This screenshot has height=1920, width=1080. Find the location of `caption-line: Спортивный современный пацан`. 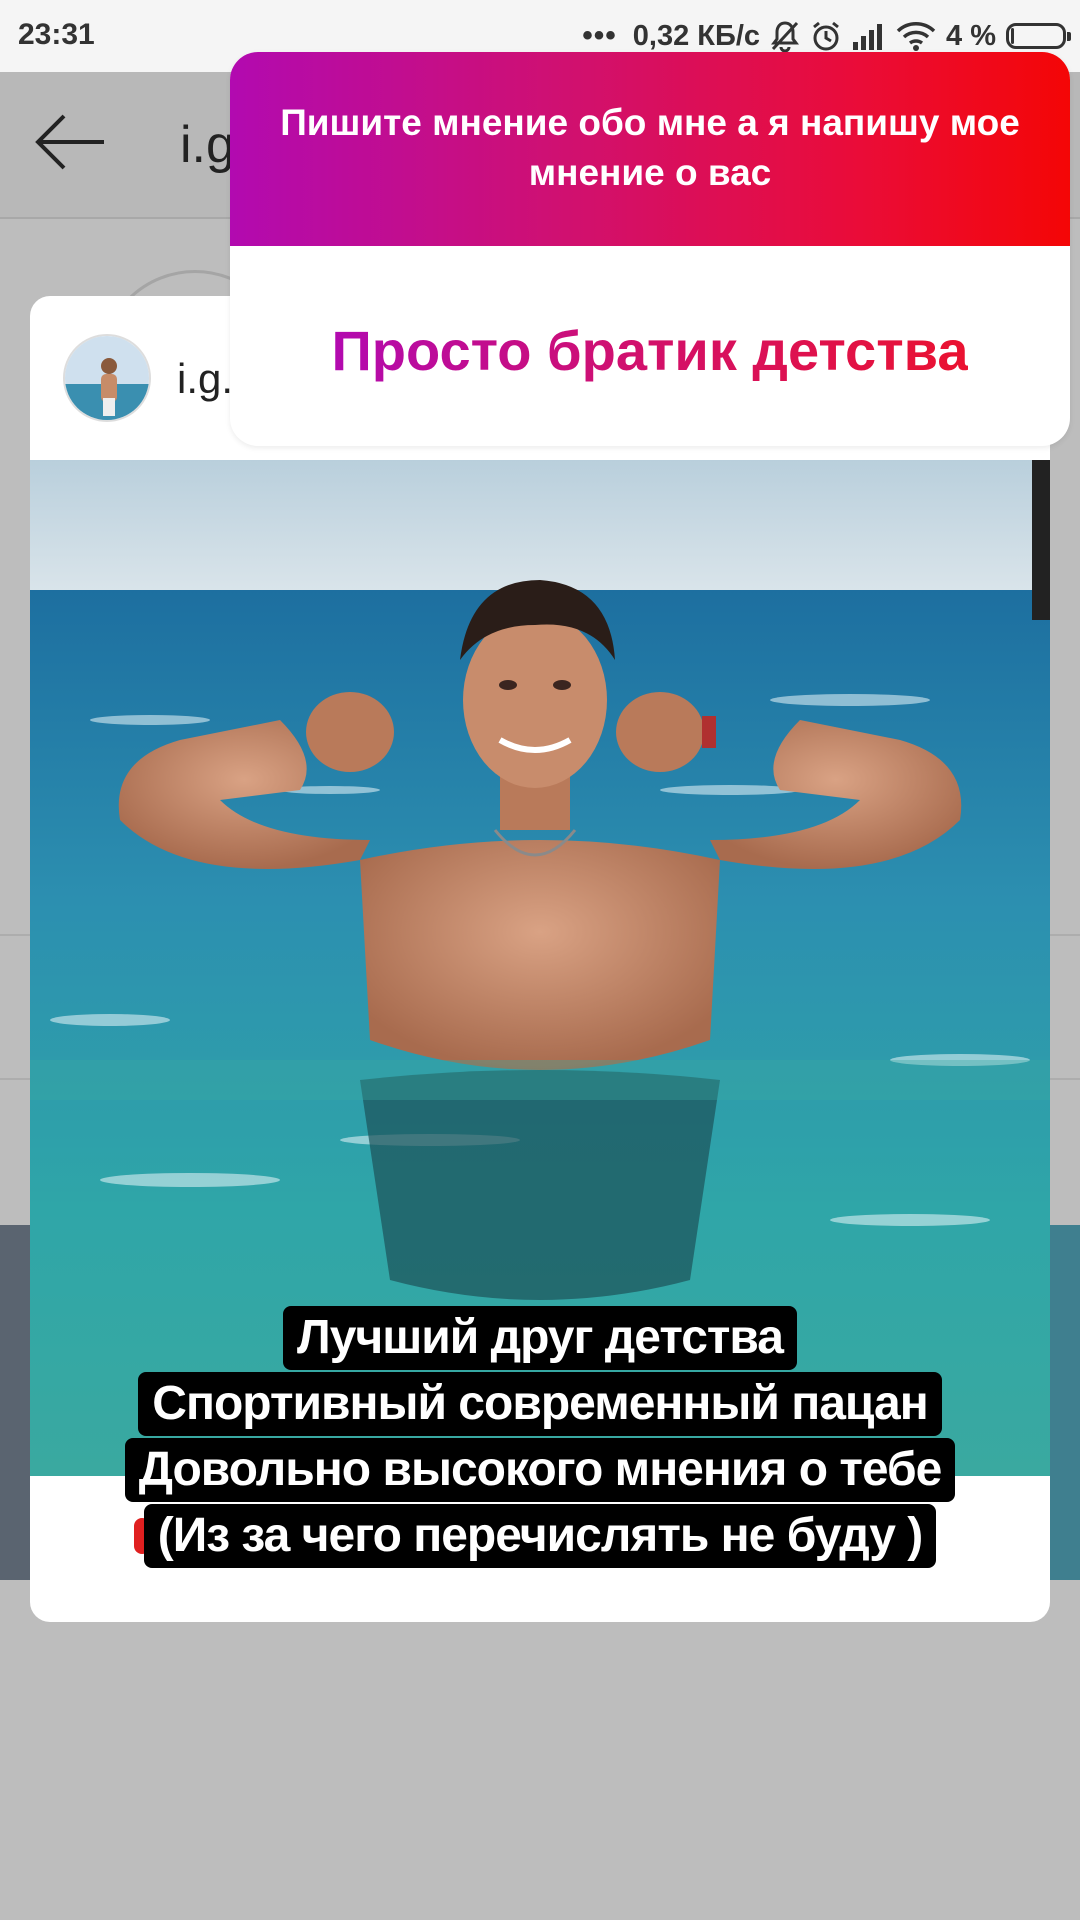

caption-line: Спортивный современный пацан is located at coordinates (540, 1404).